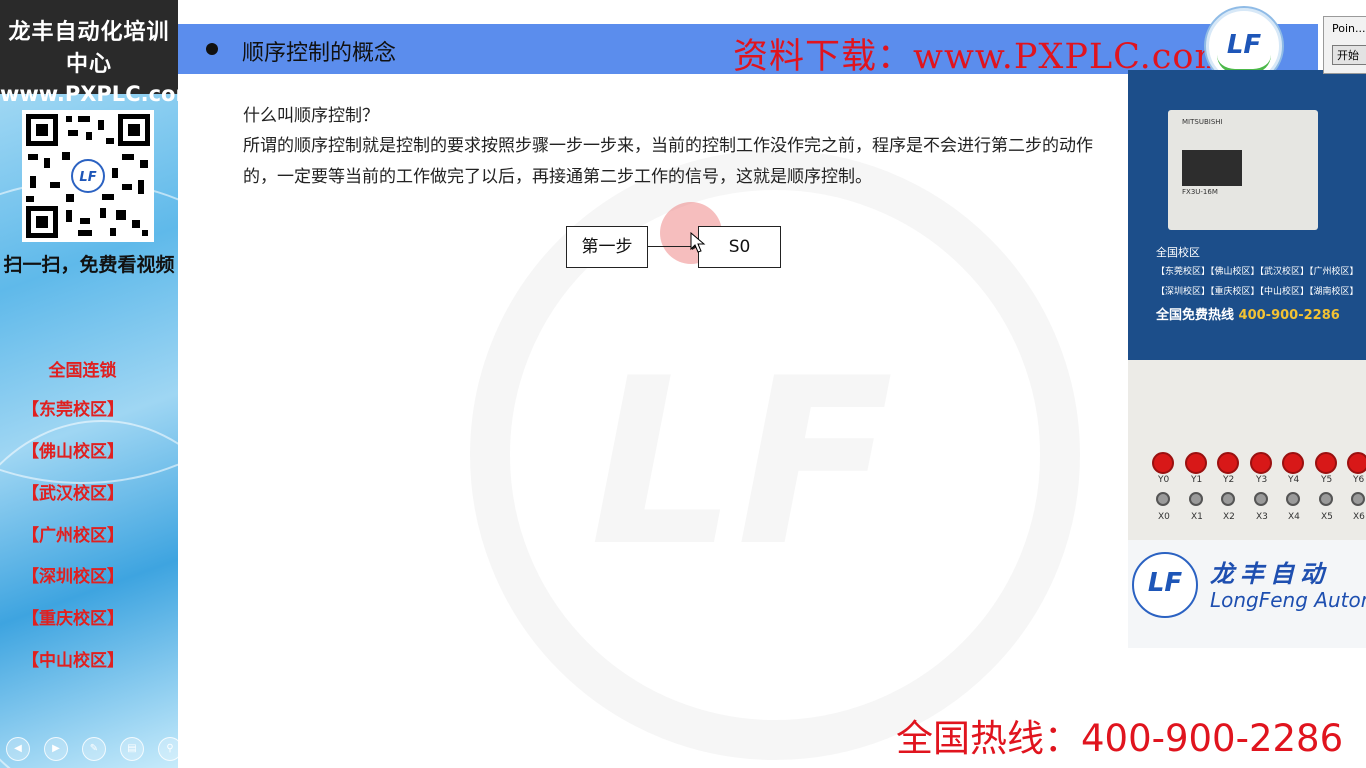 This screenshot has height=768, width=1366. I want to click on lamp-y1, so click(1196, 463).